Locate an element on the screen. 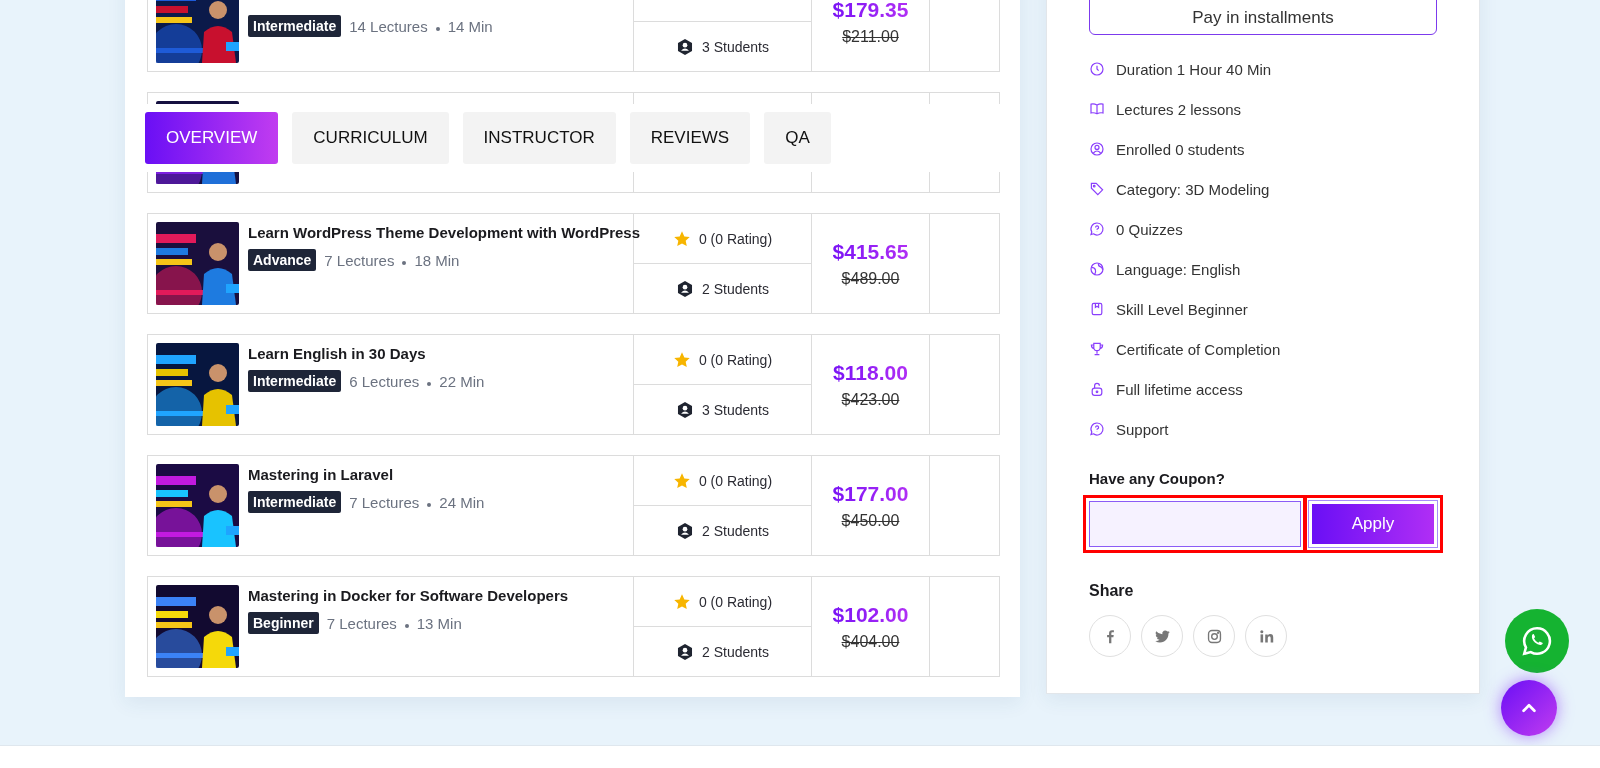 The height and width of the screenshot is (768, 1600). feature-text: 0 Quizzes is located at coordinates (1149, 229).